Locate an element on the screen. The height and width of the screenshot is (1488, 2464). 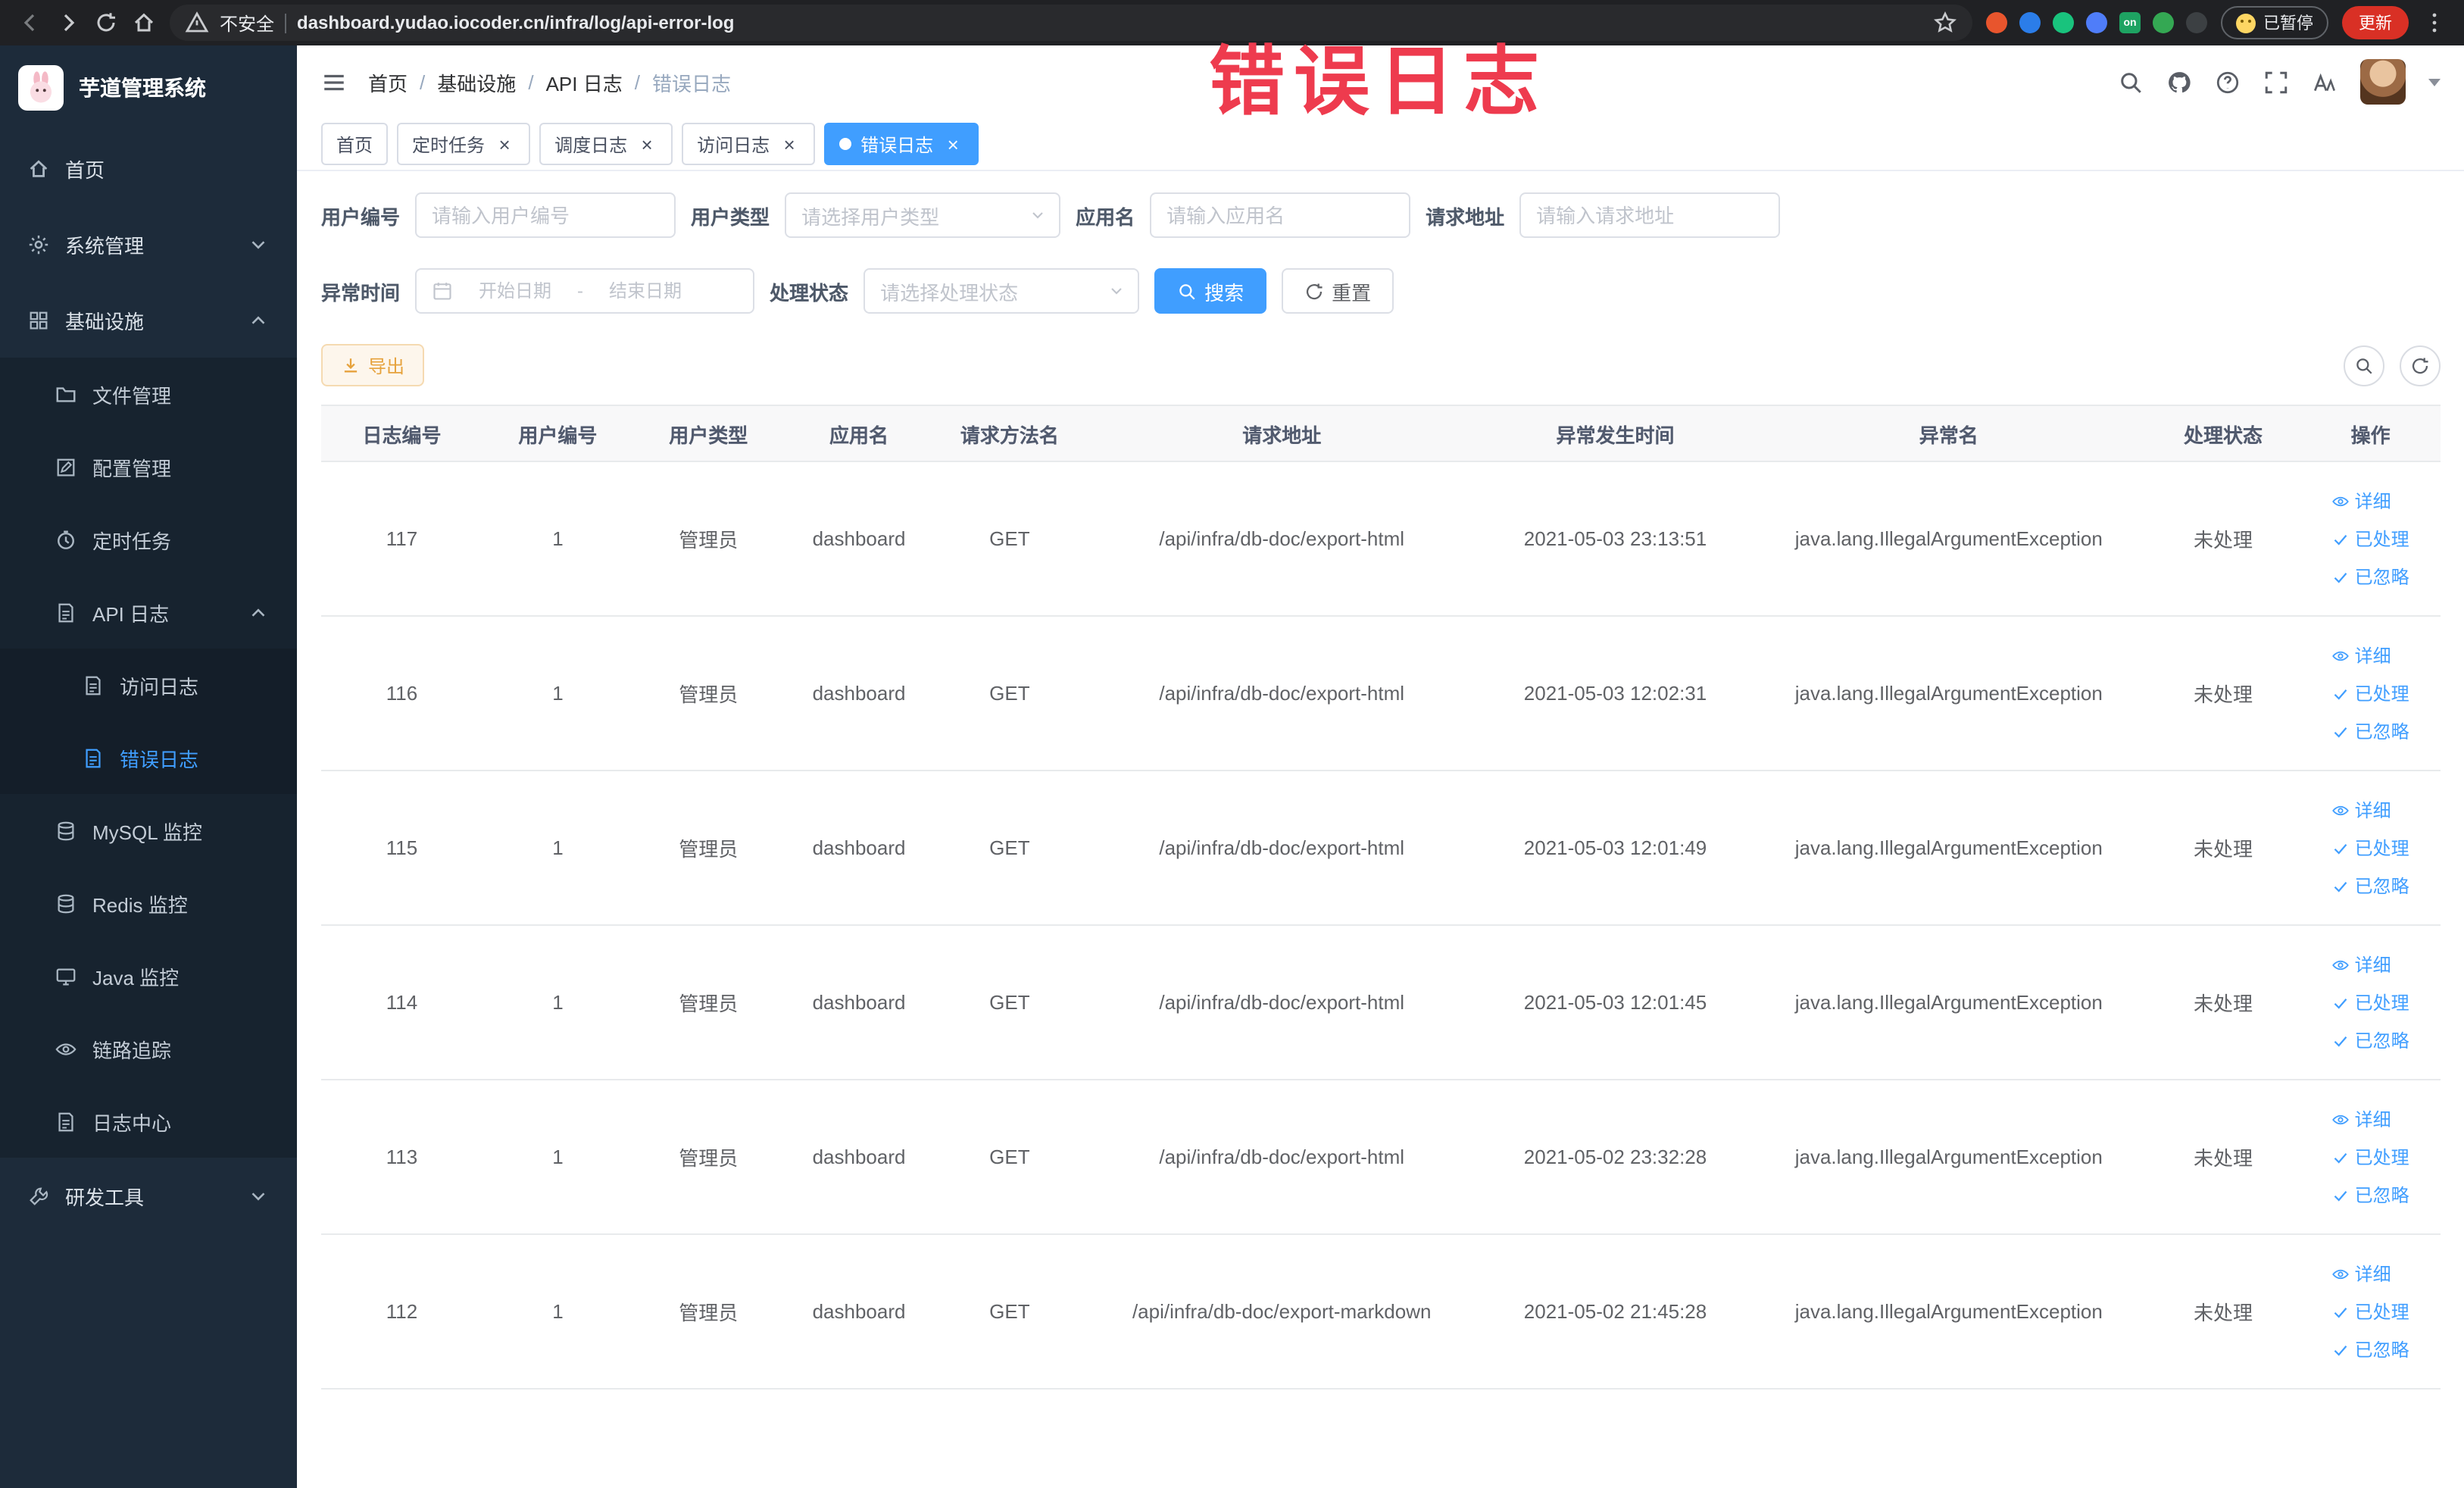
home-icon is located at coordinates (144, 23).